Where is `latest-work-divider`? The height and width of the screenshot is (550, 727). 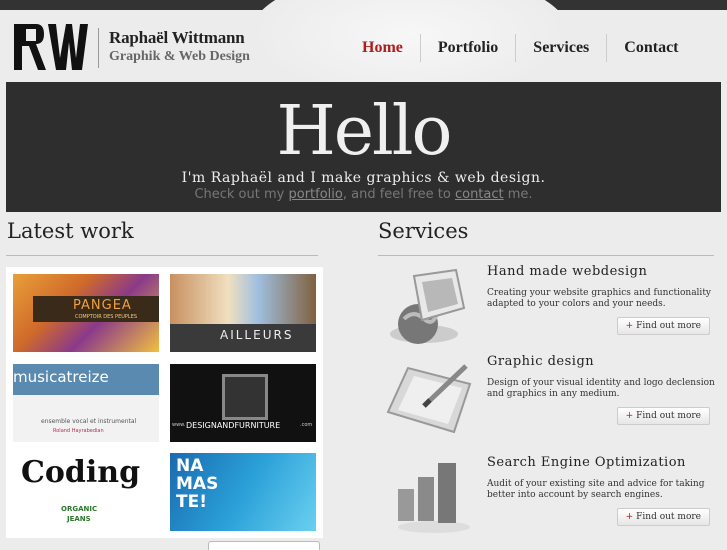 latest-work-divider is located at coordinates (162, 255).